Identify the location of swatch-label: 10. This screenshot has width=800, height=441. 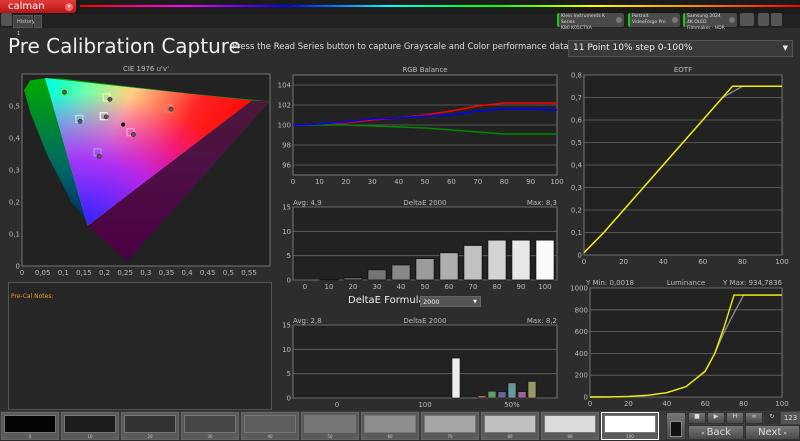
(90, 436).